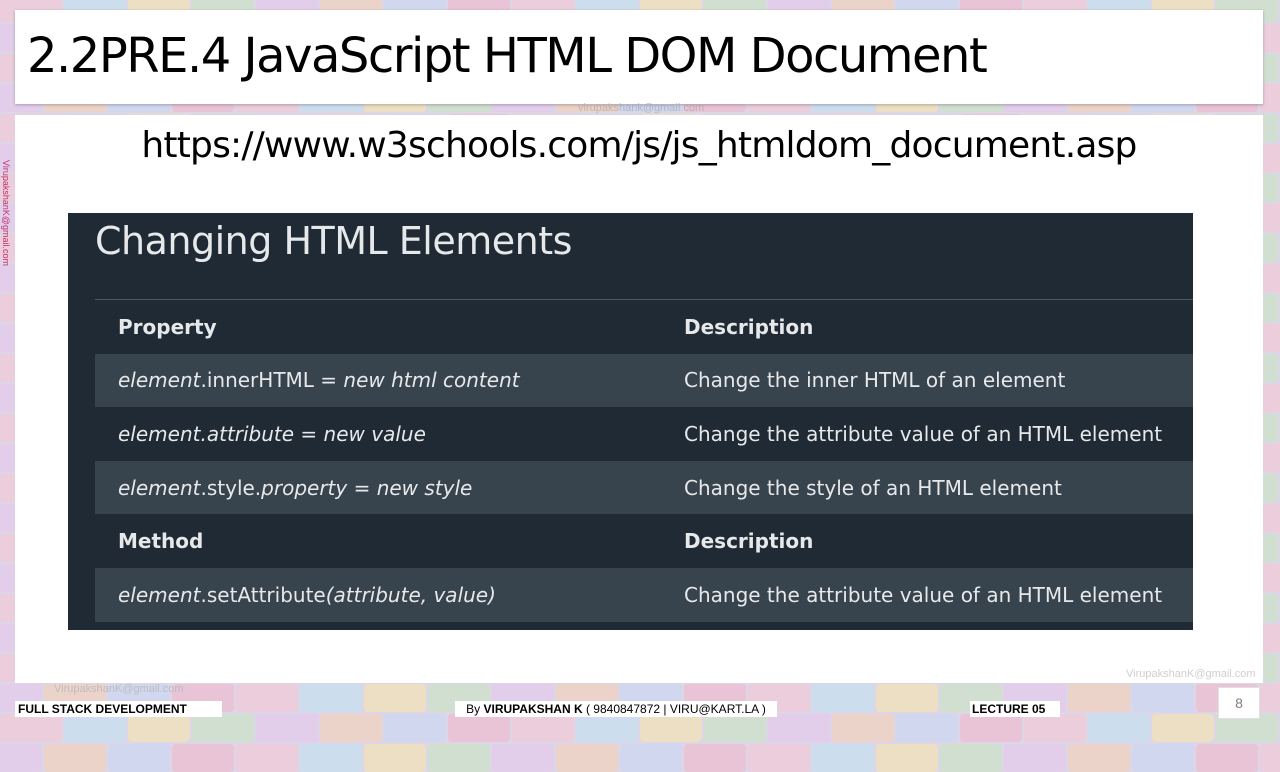 The height and width of the screenshot is (772, 1280). Describe the element at coordinates (118, 709) in the screenshot. I see `footer-course: FULL STACK DEVELOPMENT` at that location.